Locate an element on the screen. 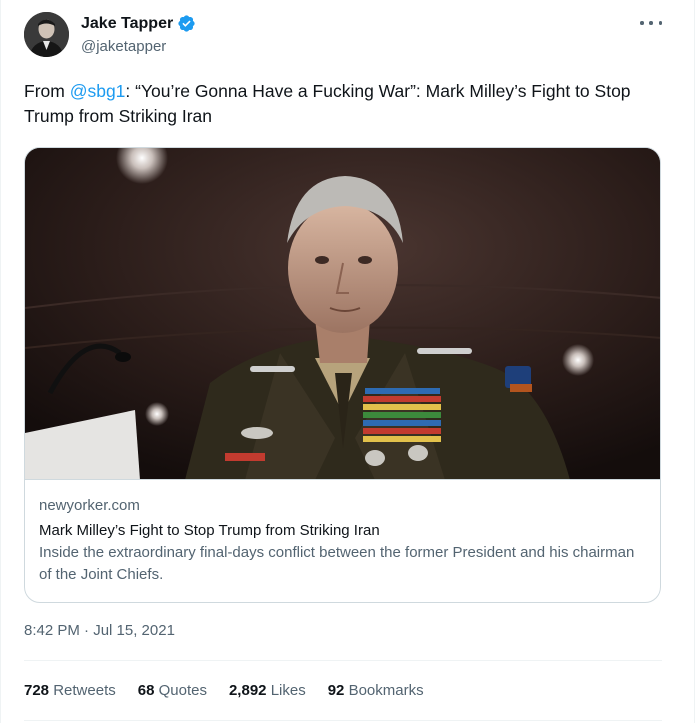 Image resolution: width=695 pixels, height=723 pixels. retweets-label: Retweets is located at coordinates (84, 690).